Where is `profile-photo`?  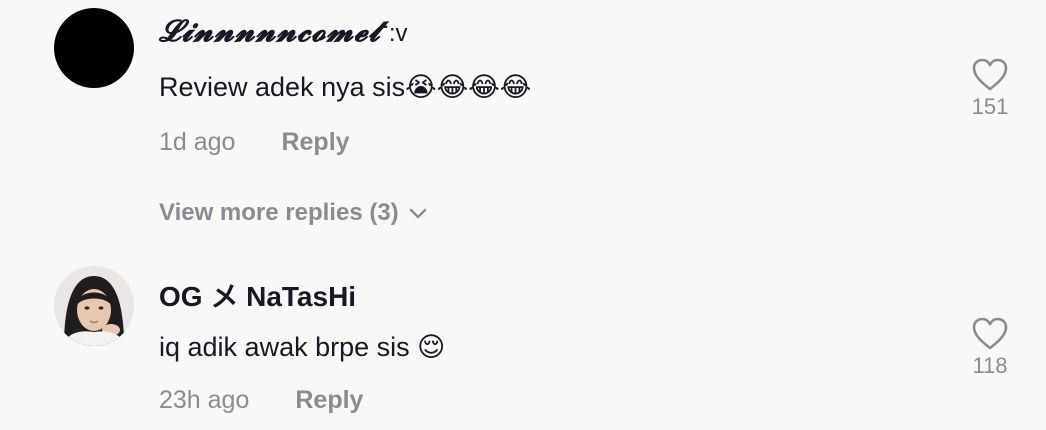
profile-photo is located at coordinates (94, 306).